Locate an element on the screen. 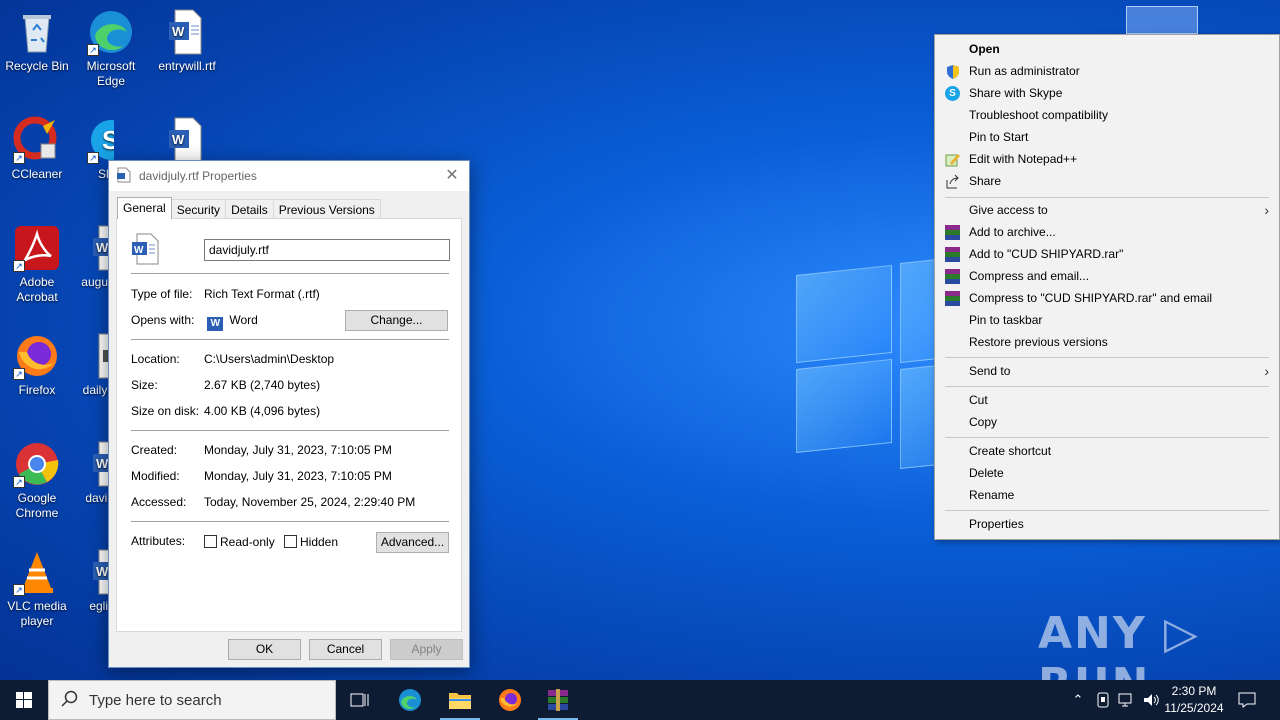  tab-details: Details is located at coordinates (249, 209).